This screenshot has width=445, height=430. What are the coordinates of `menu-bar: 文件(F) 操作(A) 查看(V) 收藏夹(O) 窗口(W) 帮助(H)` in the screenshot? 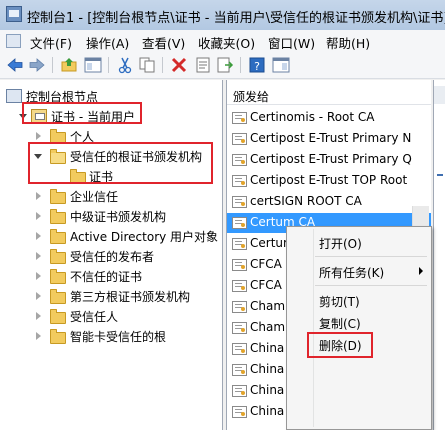 It's located at (222, 41).